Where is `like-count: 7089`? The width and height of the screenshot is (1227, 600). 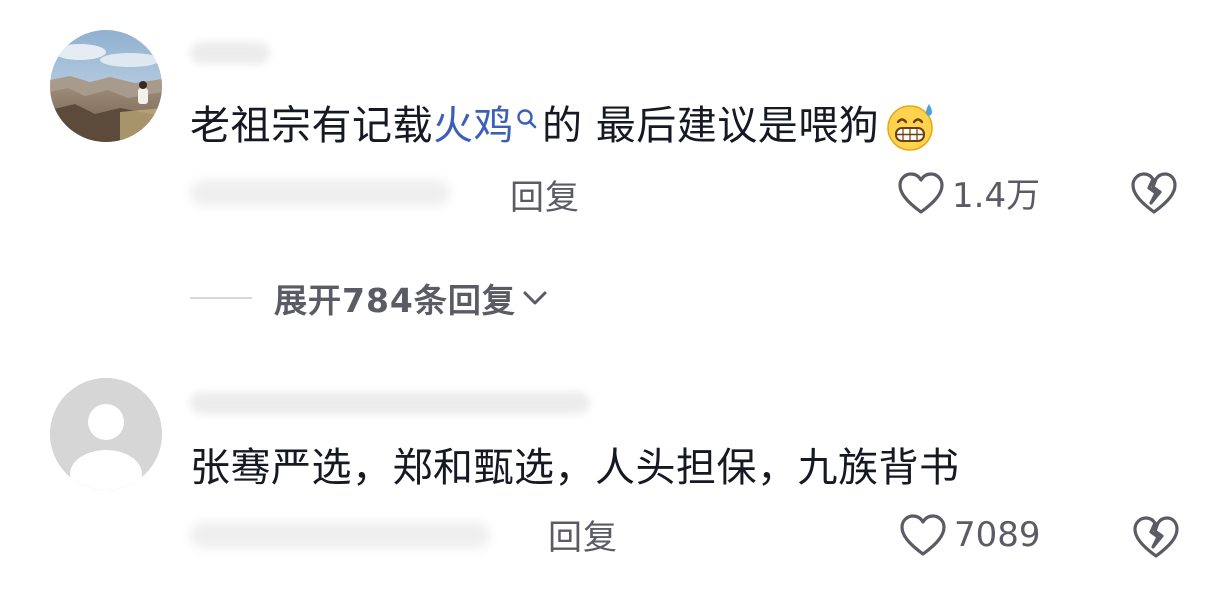 like-count: 7089 is located at coordinates (997, 535).